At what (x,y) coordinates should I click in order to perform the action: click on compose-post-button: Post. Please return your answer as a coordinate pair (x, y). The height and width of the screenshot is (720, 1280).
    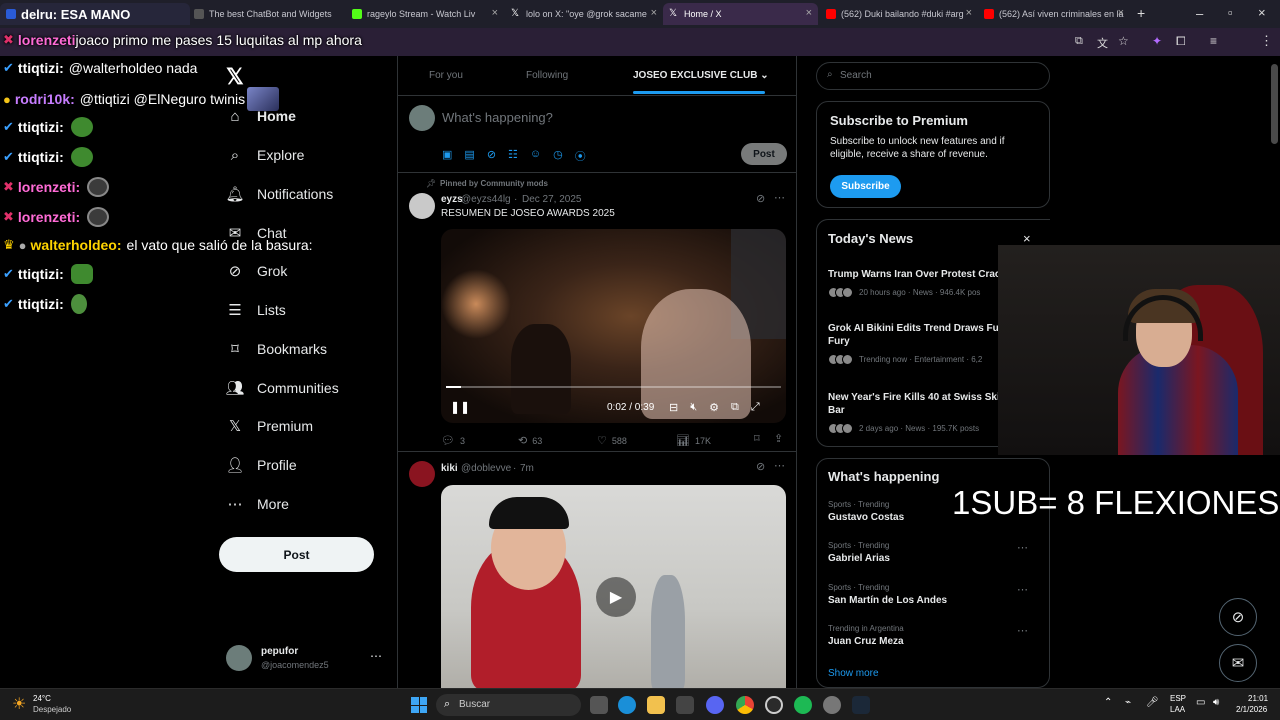
    Looking at the image, I should click on (764, 154).